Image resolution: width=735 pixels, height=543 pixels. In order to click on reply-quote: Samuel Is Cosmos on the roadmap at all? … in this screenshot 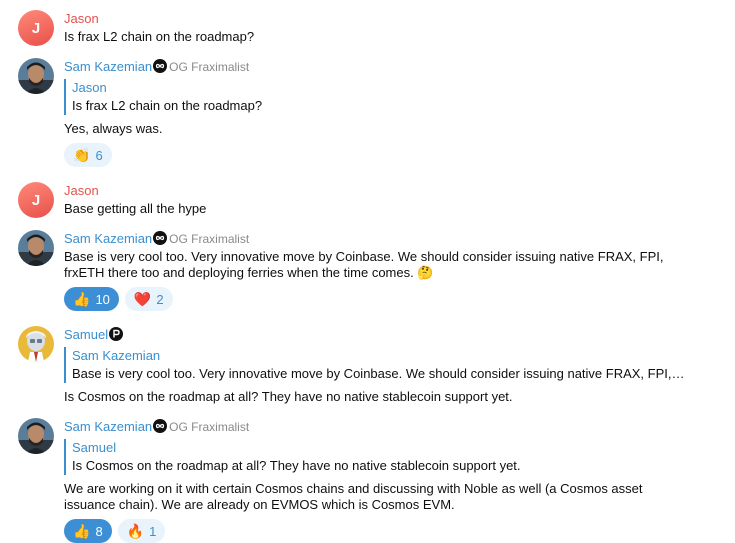, I will do `click(292, 457)`.